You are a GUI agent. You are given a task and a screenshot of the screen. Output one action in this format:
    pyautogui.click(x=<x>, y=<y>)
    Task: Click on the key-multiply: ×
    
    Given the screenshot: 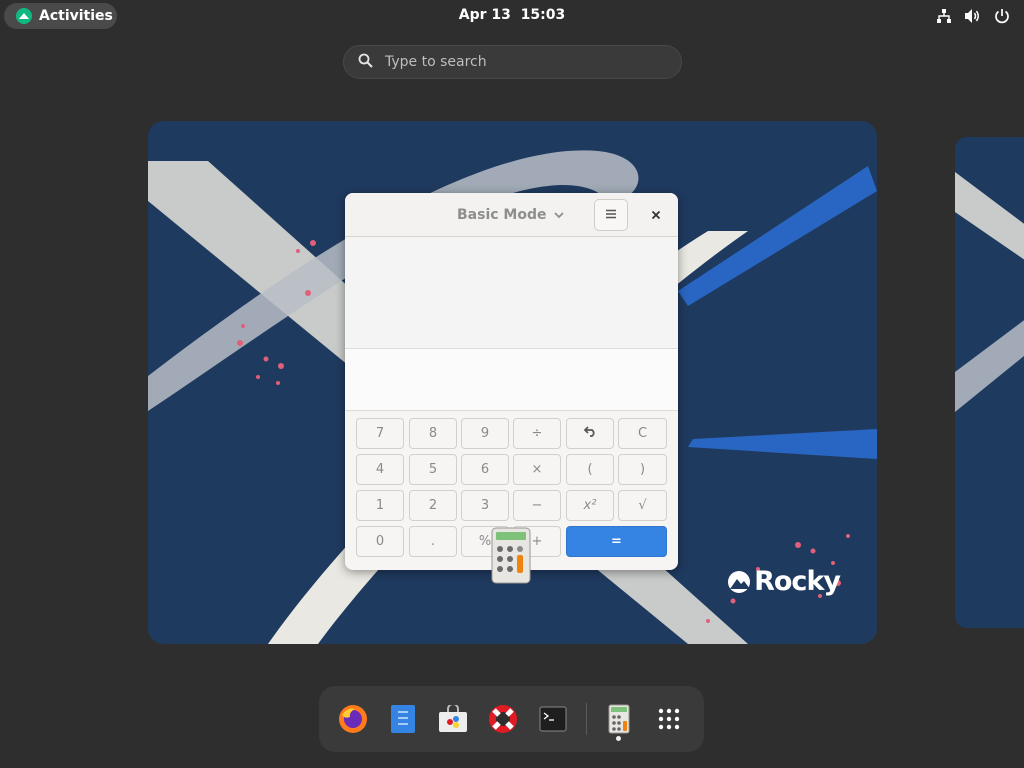 What is the action you would take?
    pyautogui.click(x=537, y=469)
    